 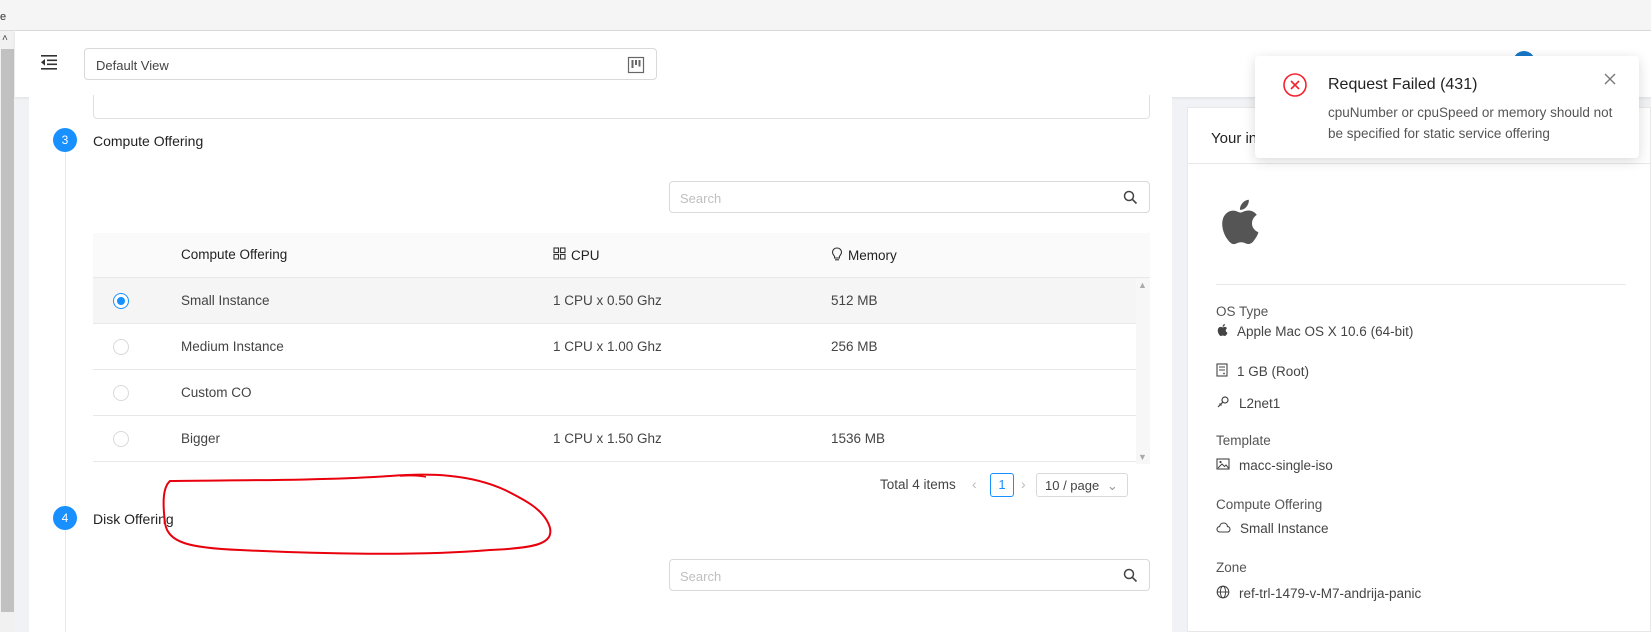 What do you see at coordinates (559, 255) in the screenshot?
I see `appstore-icon` at bounding box center [559, 255].